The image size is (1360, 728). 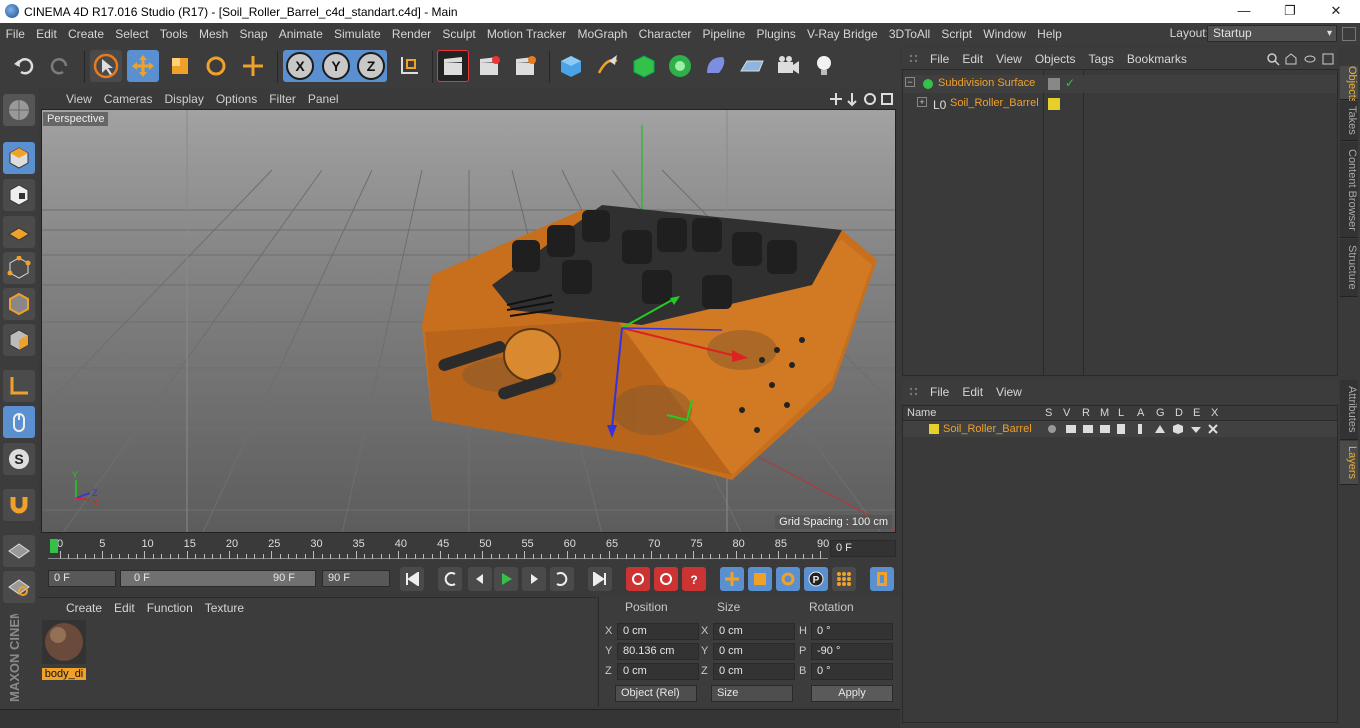 I want to click on viewport-menu-cameras: Cameras, so click(x=128, y=99).